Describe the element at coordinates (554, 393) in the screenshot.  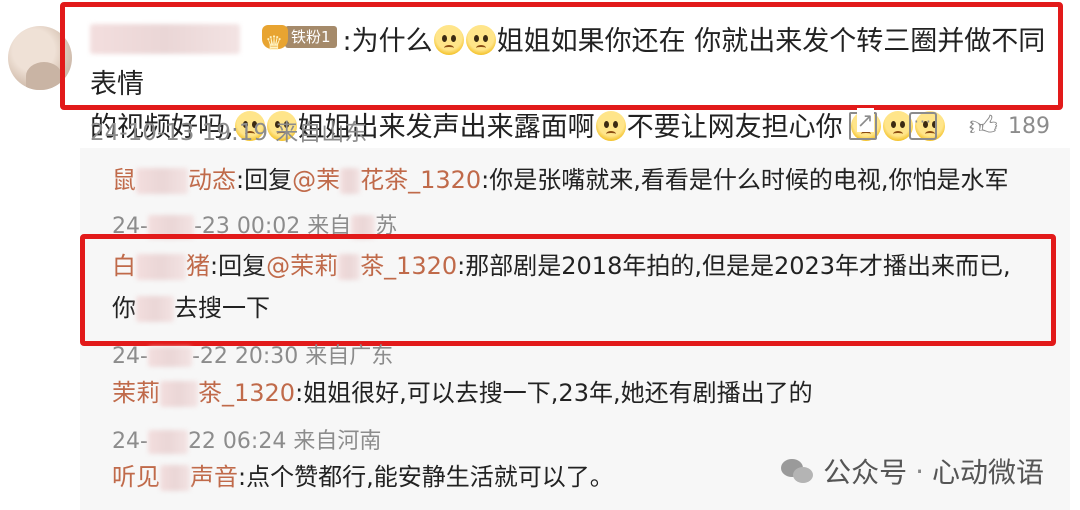
I see `reply-text: :姐姐很好,可以去搜一下,23年,她还有剧播出了的` at that location.